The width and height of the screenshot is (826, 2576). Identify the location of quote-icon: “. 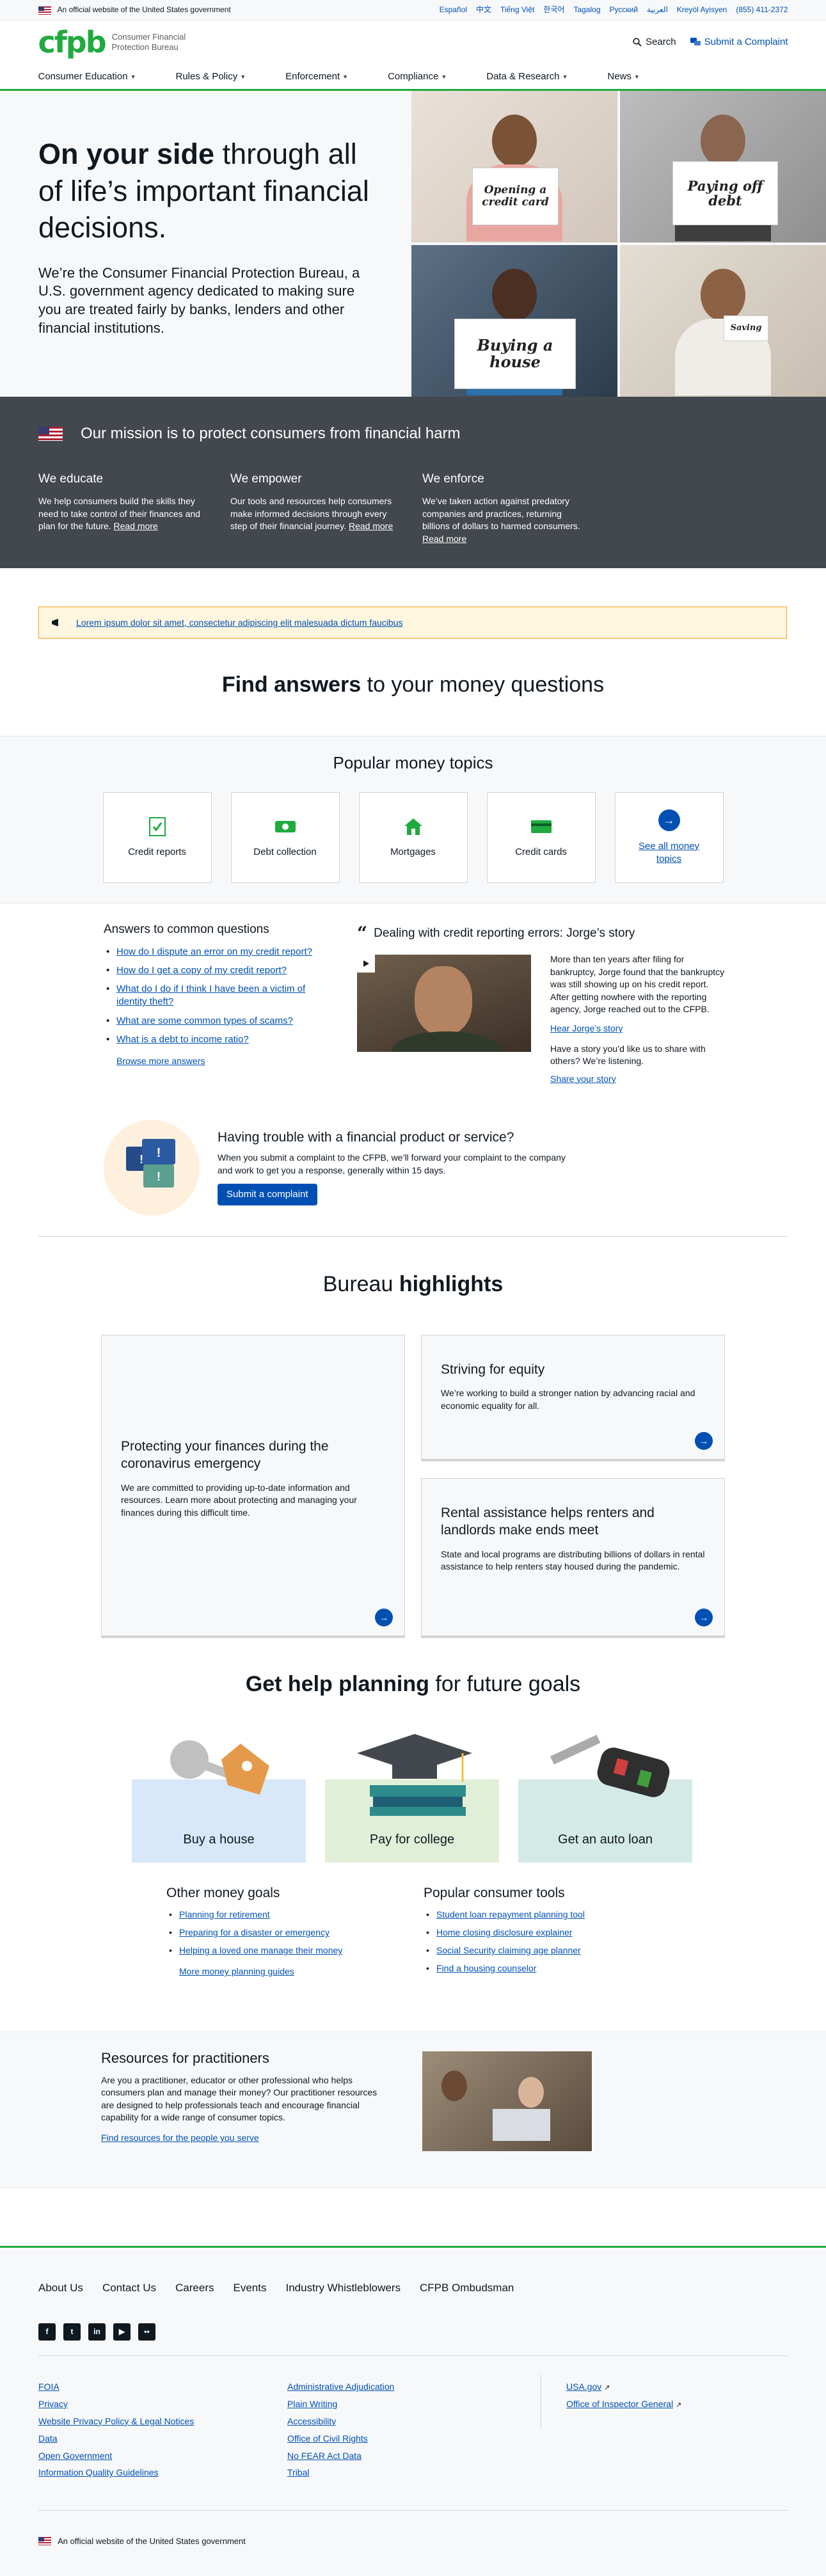
(362, 934).